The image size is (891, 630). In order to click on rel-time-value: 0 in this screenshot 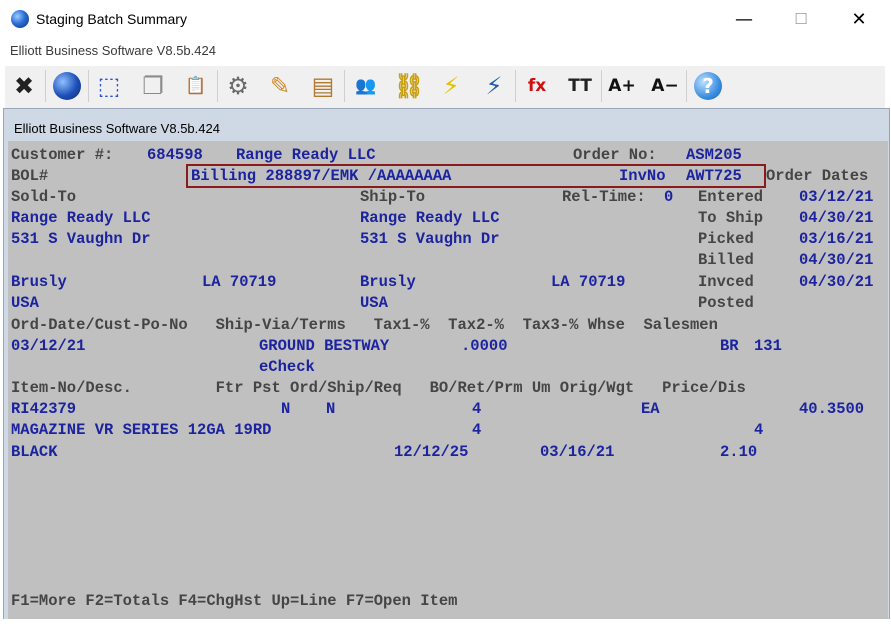, I will do `click(669, 197)`.